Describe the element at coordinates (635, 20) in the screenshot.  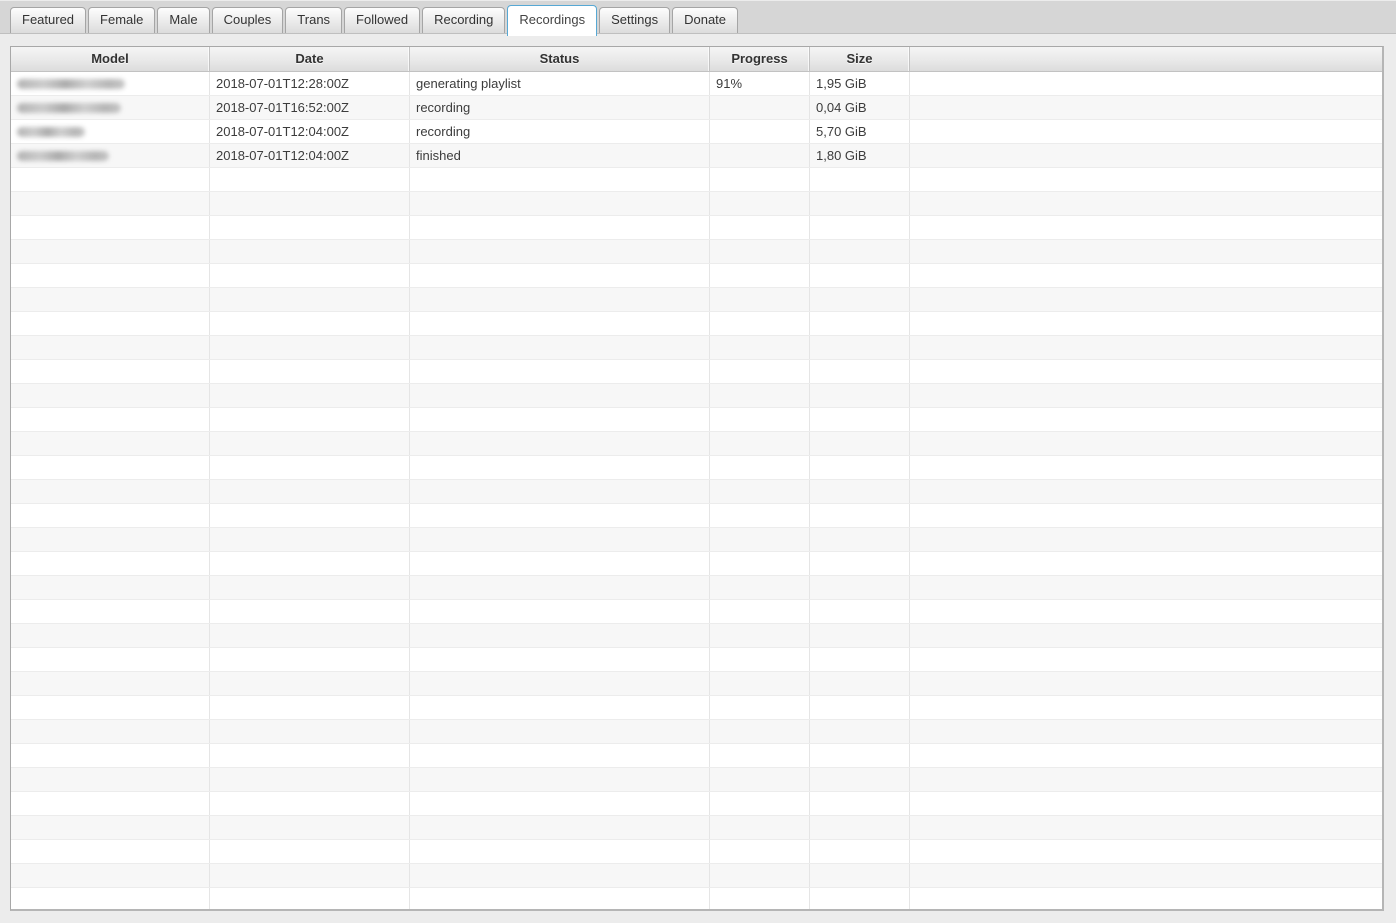
I see `tab-settings: Settings` at that location.